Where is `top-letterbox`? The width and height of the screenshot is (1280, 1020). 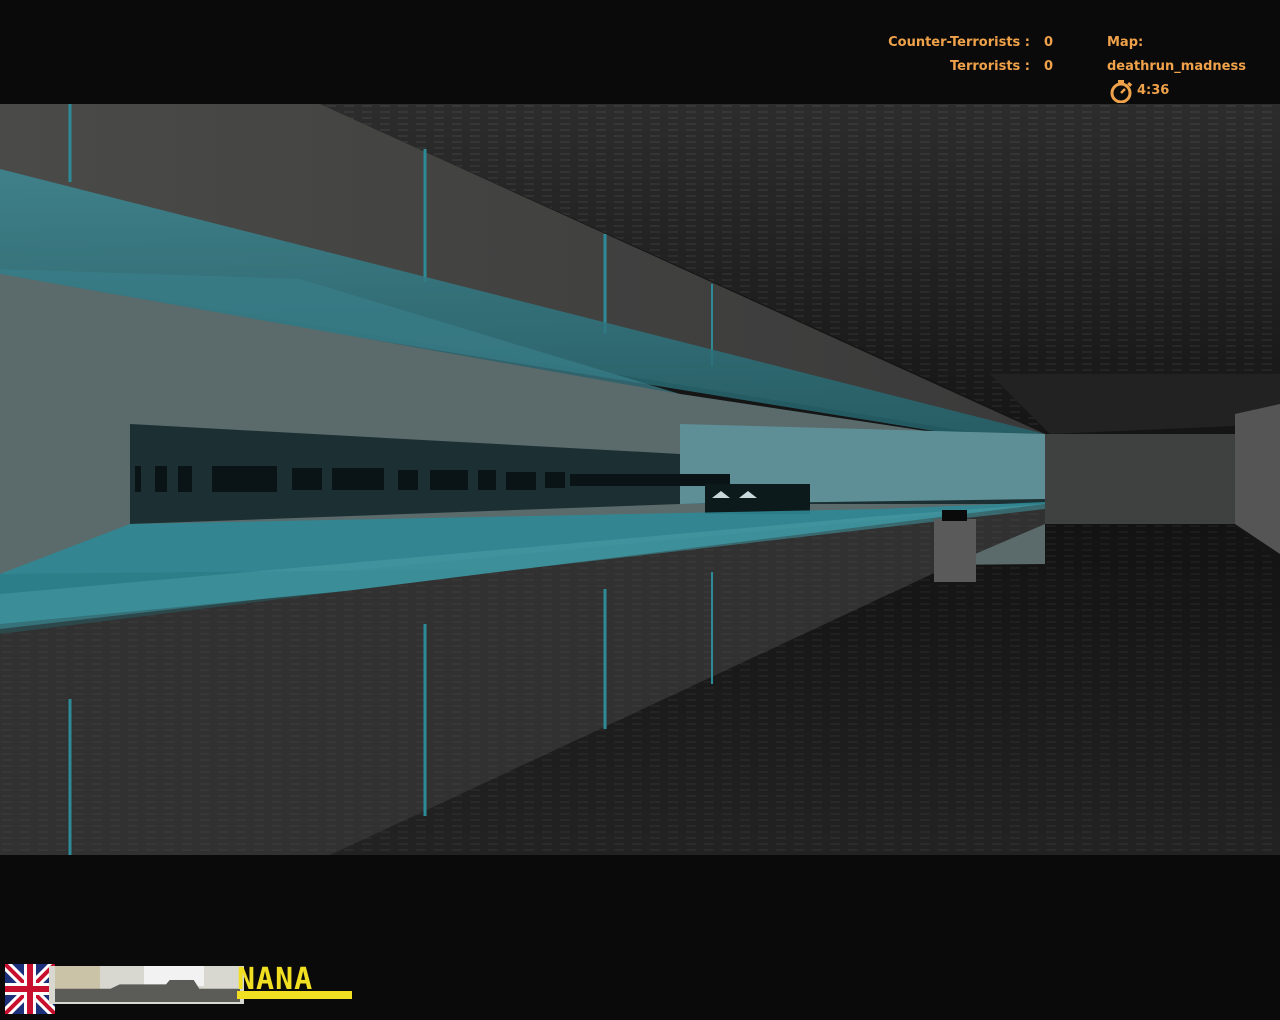
top-letterbox is located at coordinates (640, 52).